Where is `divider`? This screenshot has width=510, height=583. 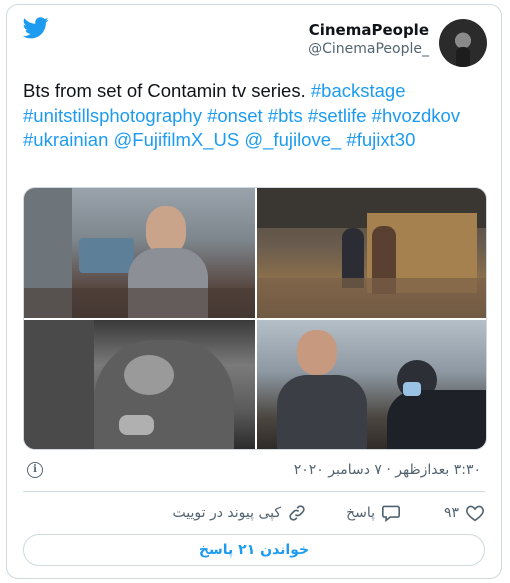 divider is located at coordinates (254, 491).